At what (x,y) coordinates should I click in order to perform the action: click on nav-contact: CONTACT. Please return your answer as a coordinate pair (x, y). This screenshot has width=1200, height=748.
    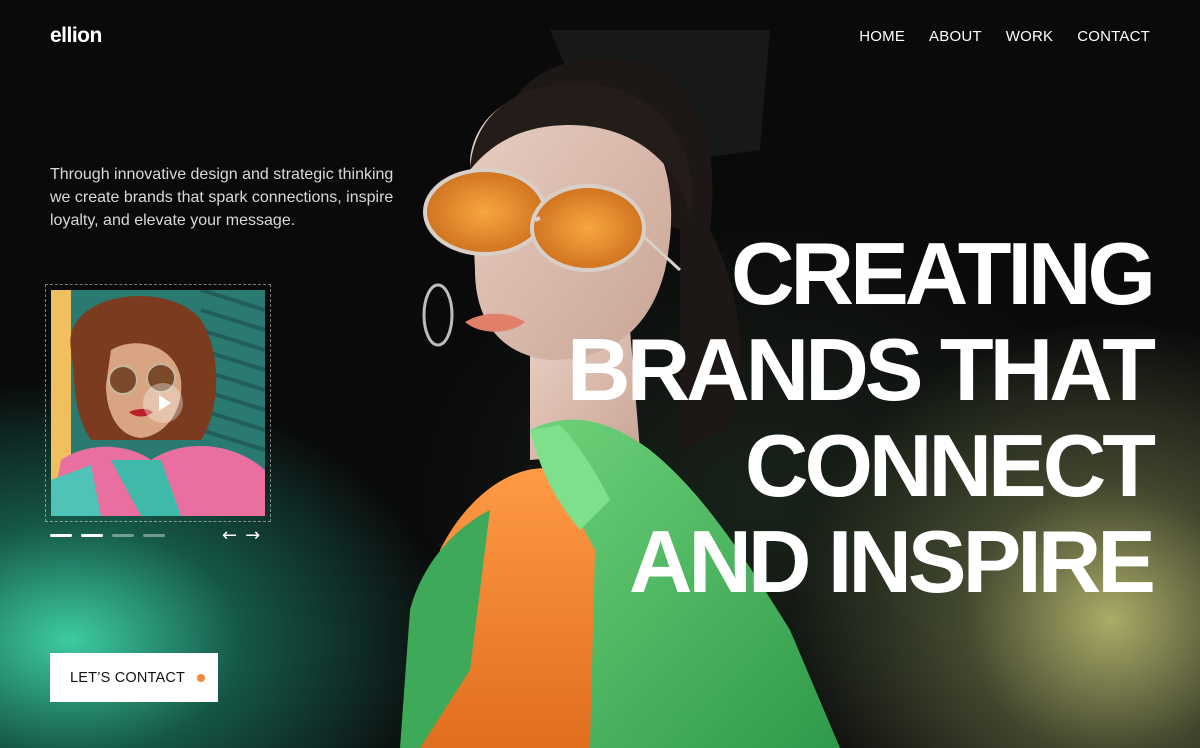
    Looking at the image, I should click on (1113, 36).